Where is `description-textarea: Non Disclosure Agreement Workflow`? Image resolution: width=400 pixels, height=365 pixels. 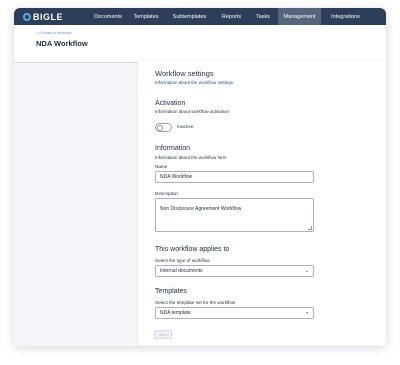
description-textarea: Non Disclosure Agreement Workflow is located at coordinates (234, 215).